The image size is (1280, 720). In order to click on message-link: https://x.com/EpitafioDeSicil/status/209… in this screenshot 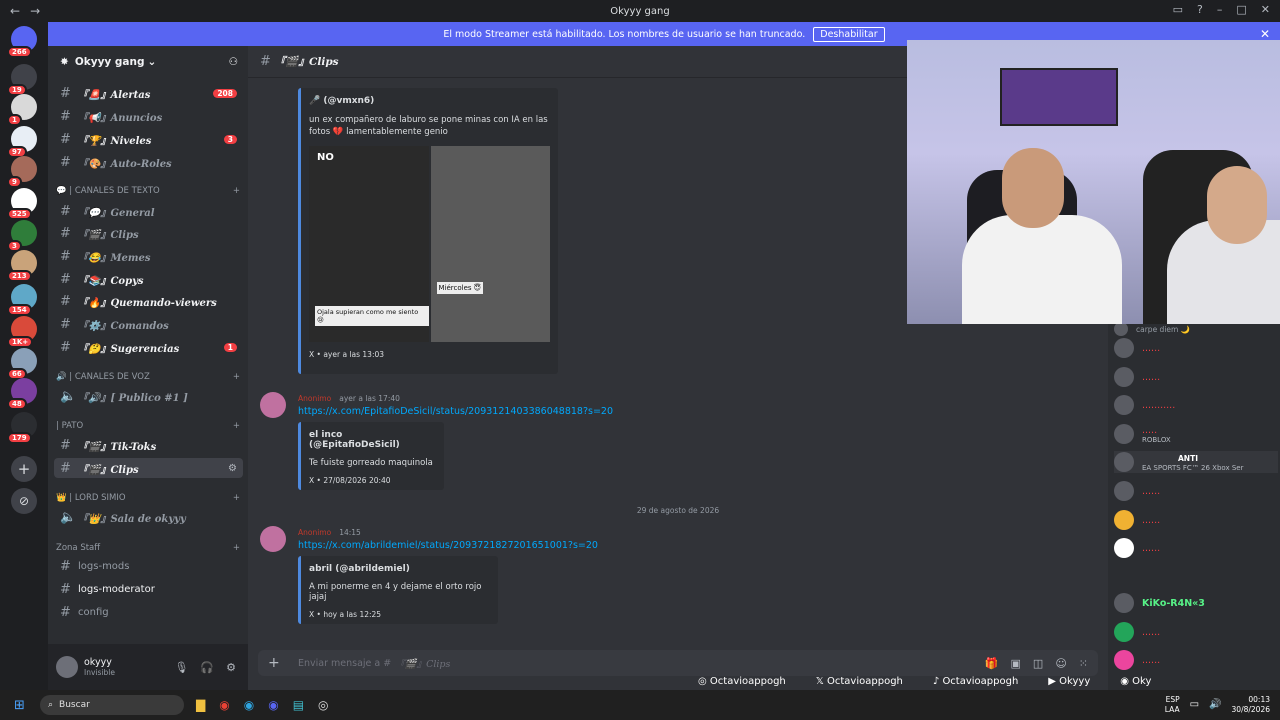, I will do `click(455, 411)`.